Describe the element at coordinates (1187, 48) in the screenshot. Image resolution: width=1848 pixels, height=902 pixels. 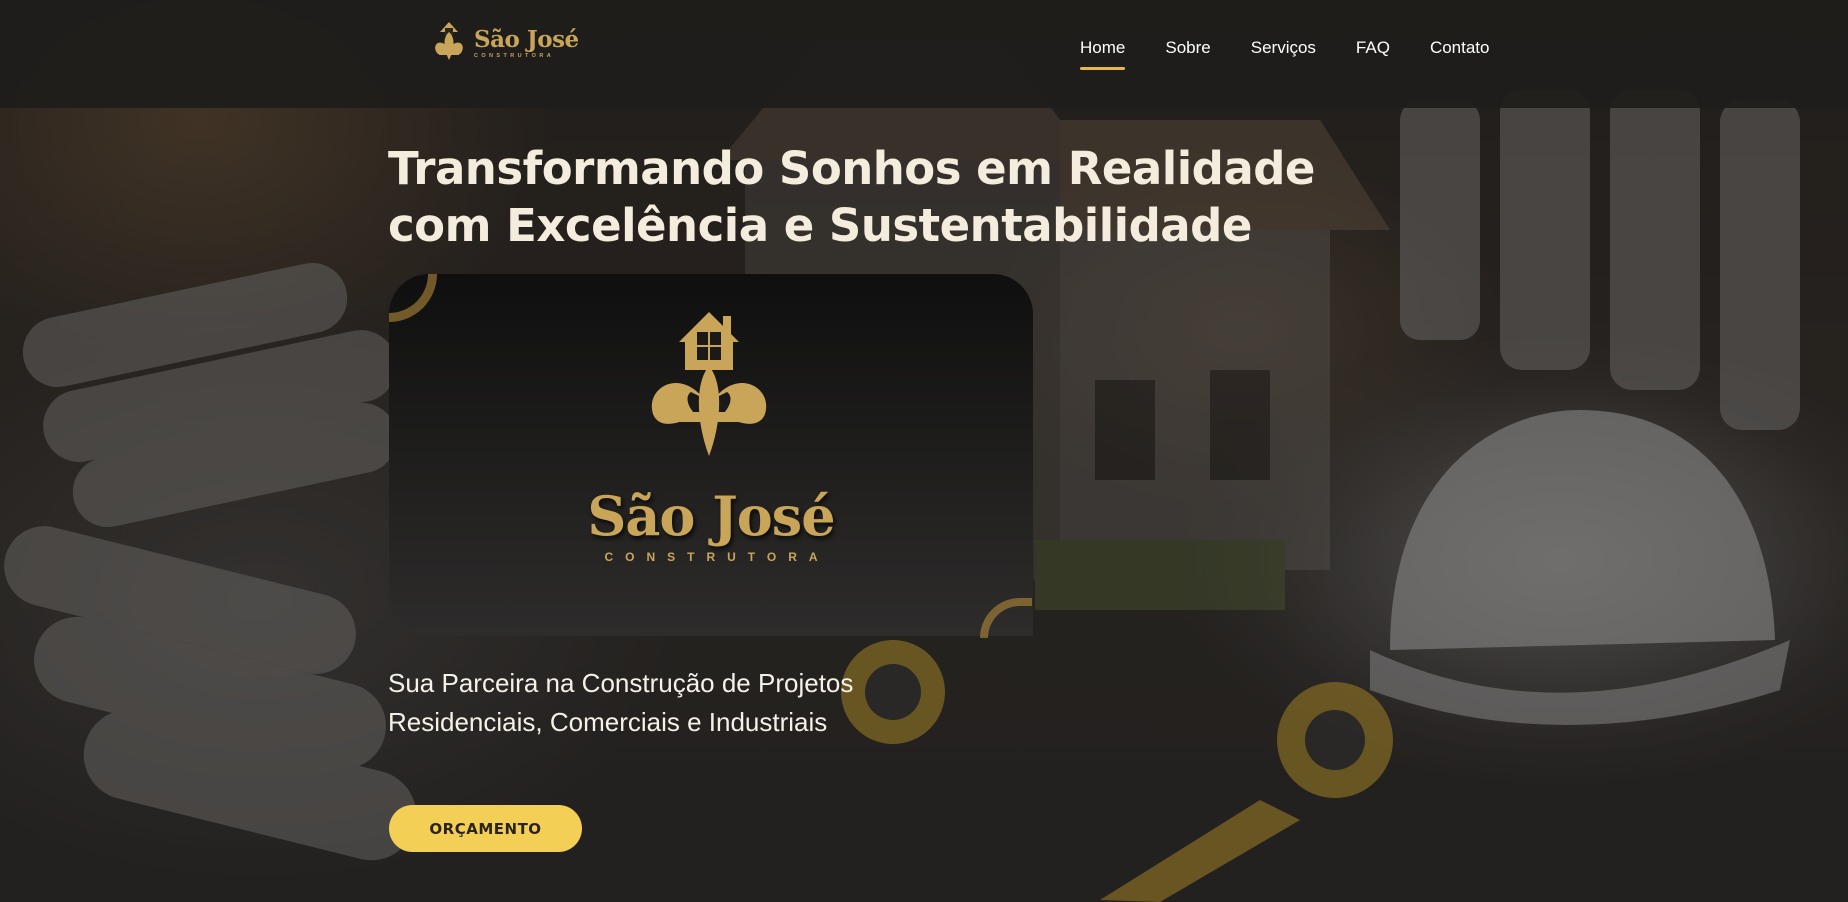
I see `nav-item-sobre: Sobre` at that location.